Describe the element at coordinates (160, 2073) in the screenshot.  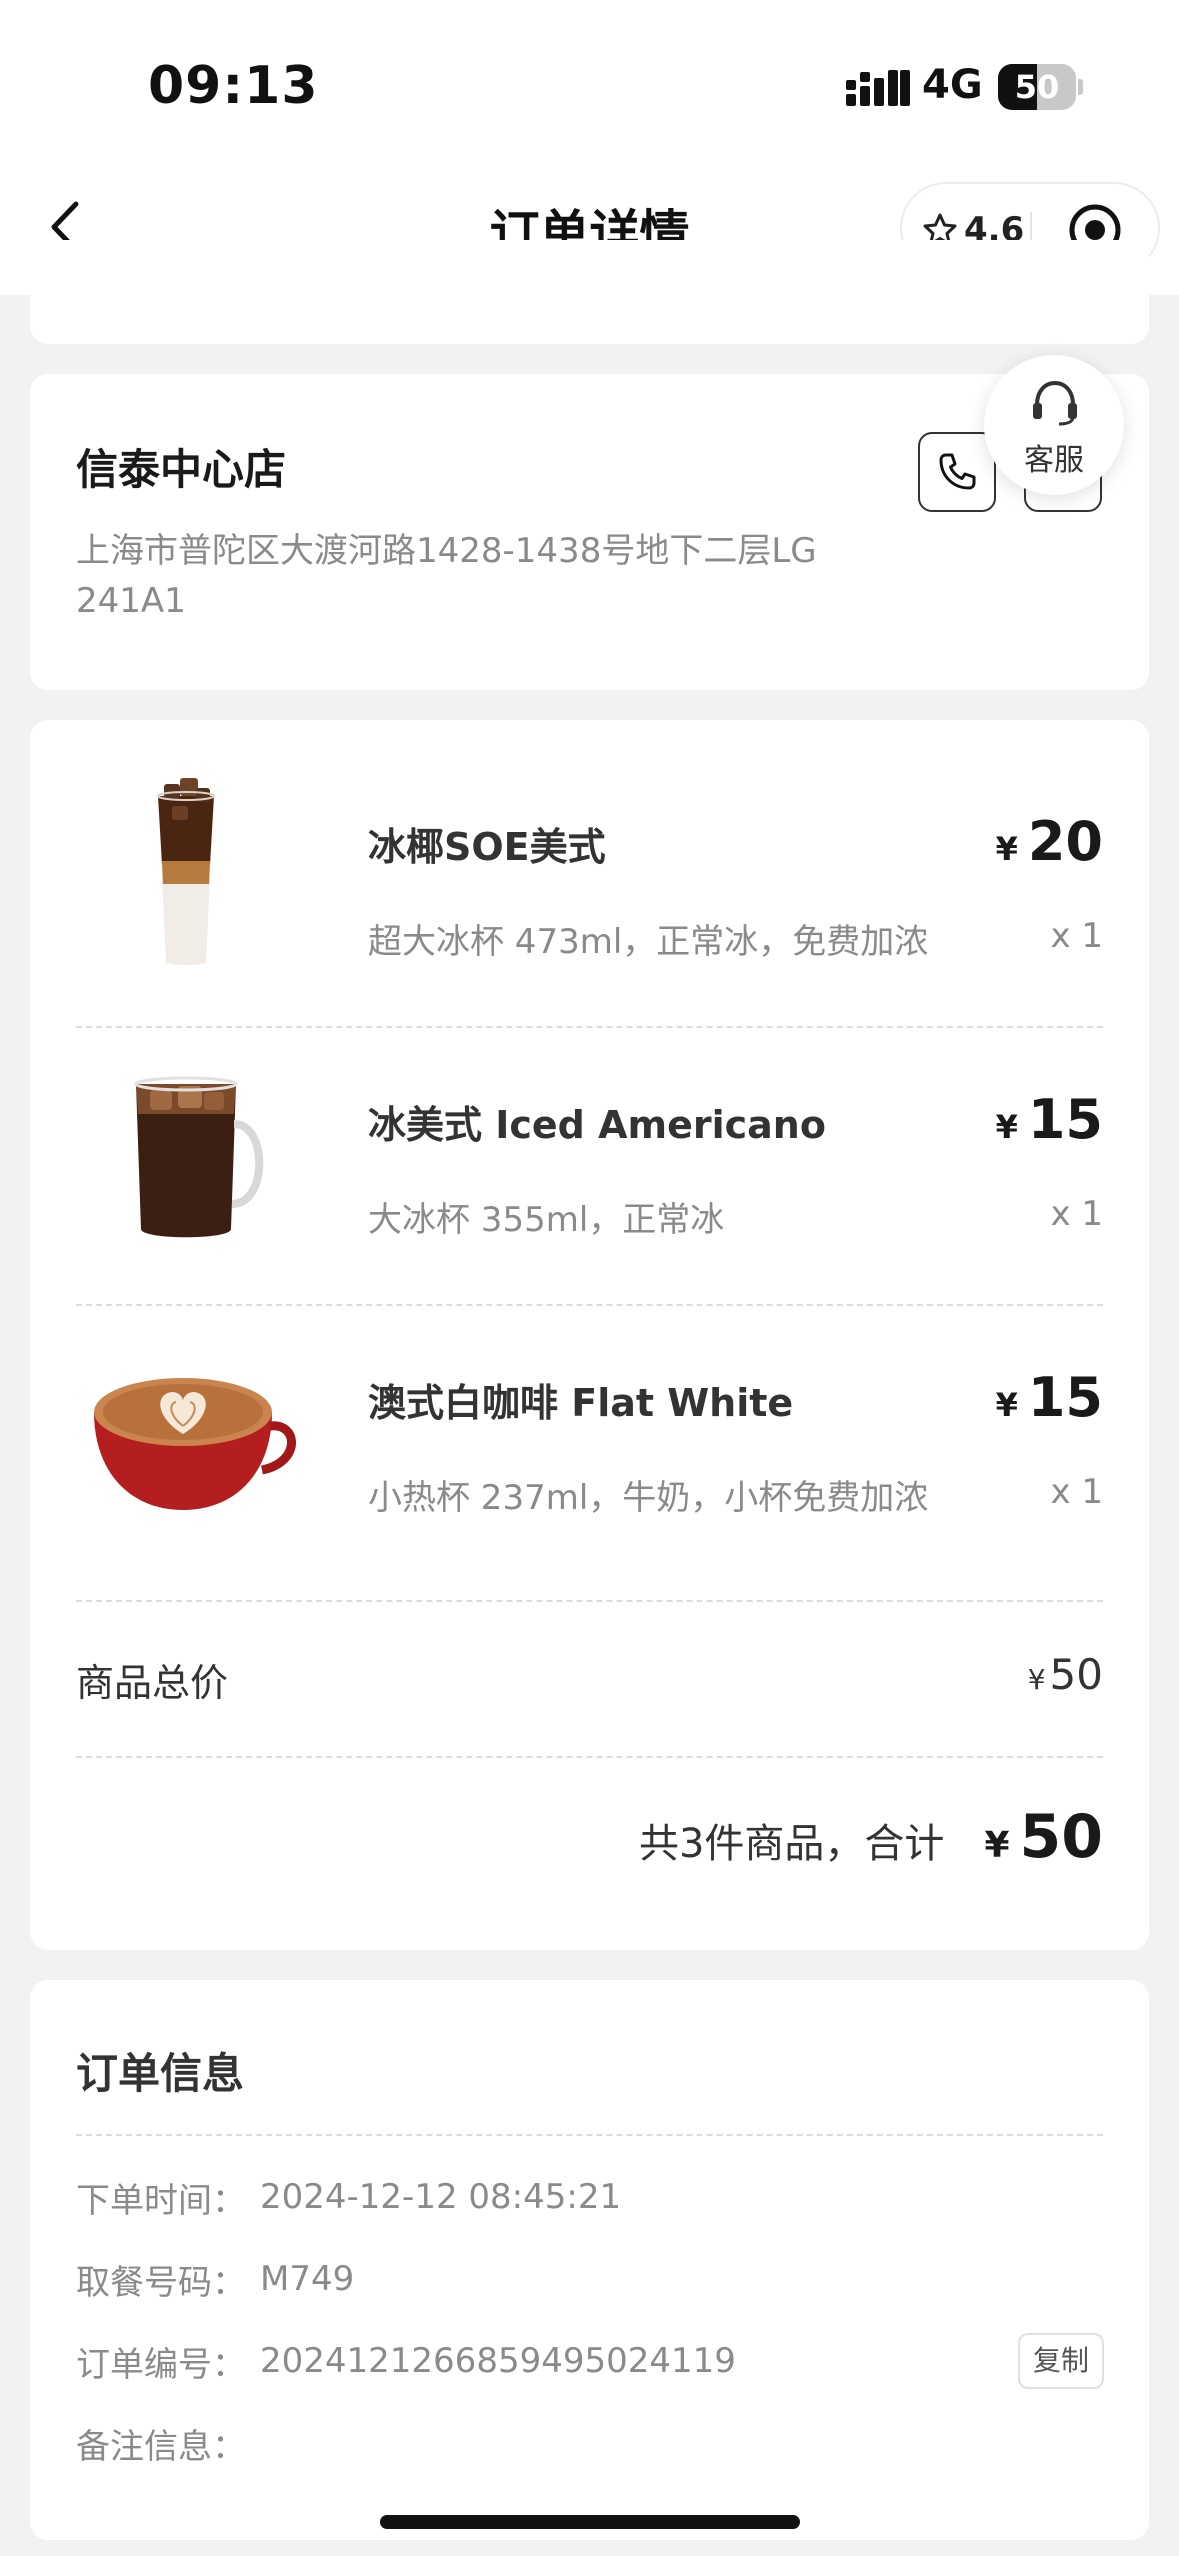
I see `order-info-title: 订单信息` at that location.